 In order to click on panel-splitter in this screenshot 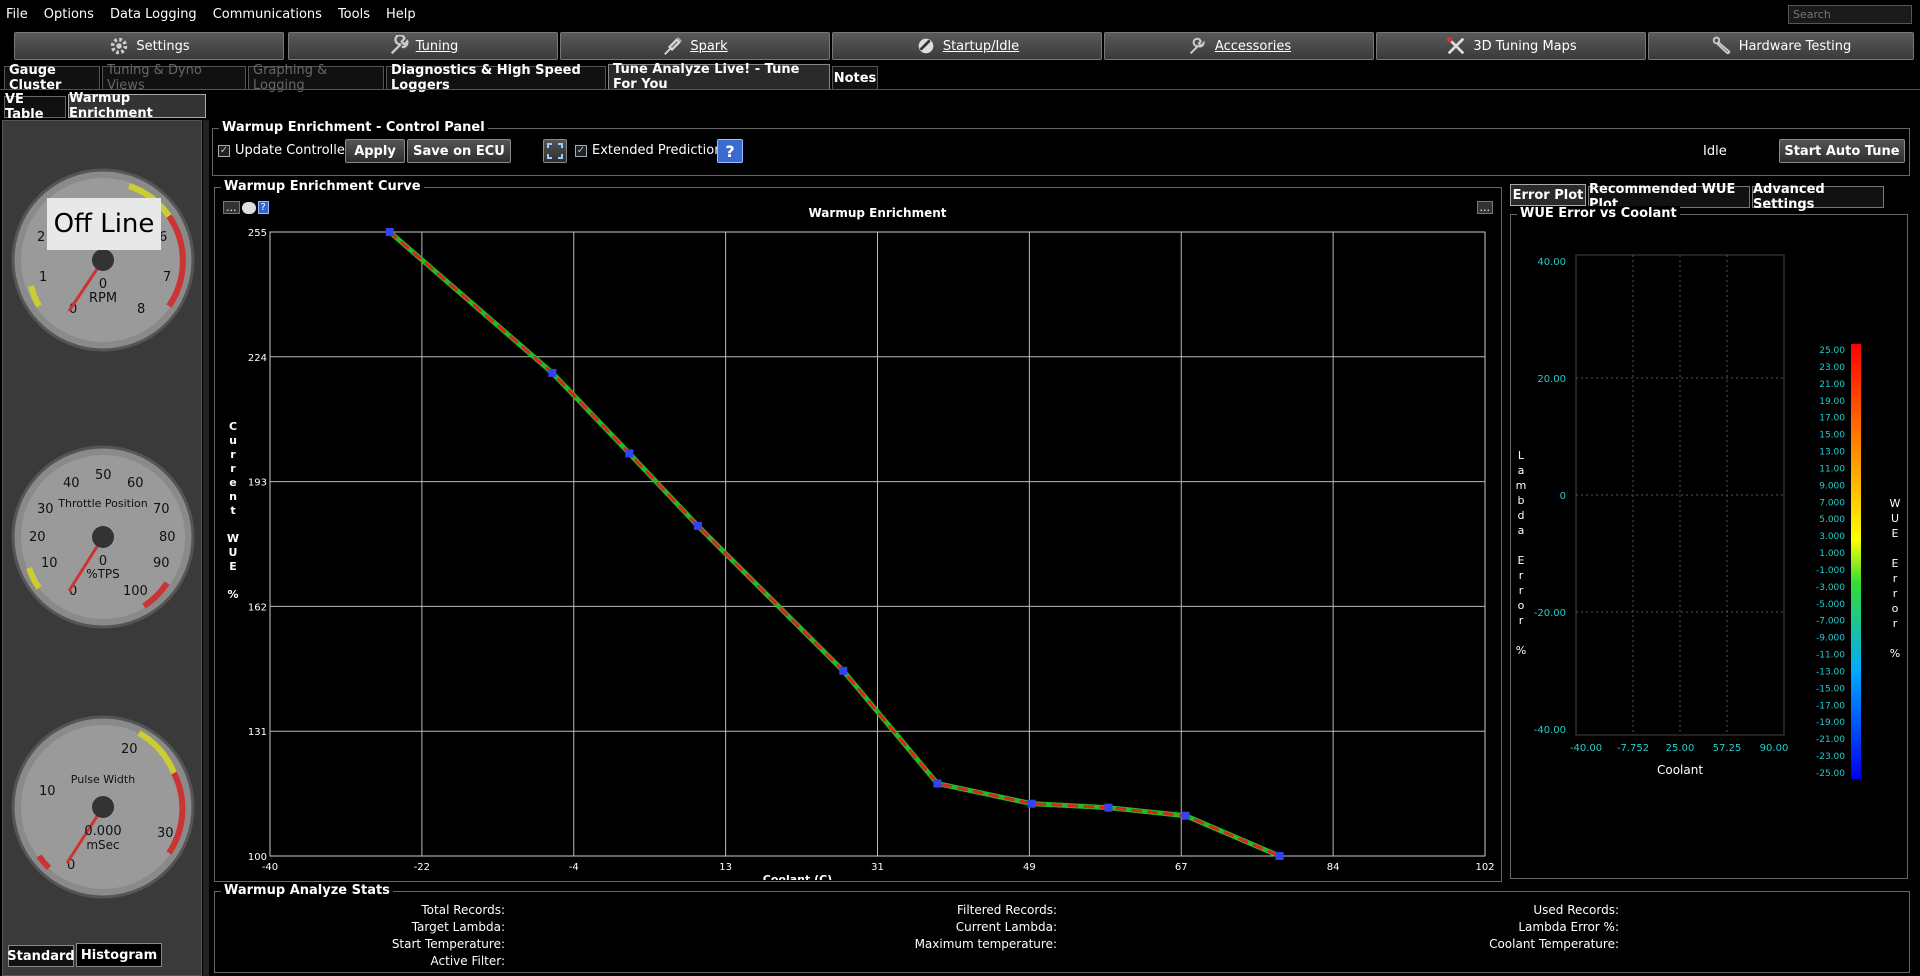, I will do `click(206, 548)`.